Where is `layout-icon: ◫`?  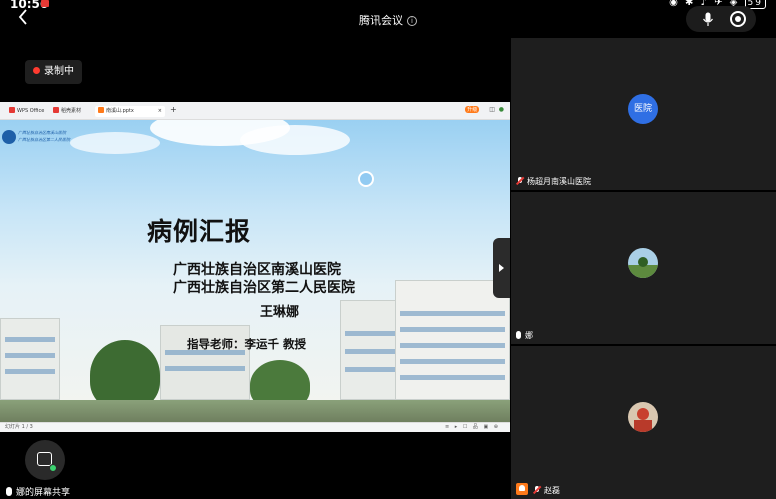
layout-icon: ◫ is located at coordinates (492, 109).